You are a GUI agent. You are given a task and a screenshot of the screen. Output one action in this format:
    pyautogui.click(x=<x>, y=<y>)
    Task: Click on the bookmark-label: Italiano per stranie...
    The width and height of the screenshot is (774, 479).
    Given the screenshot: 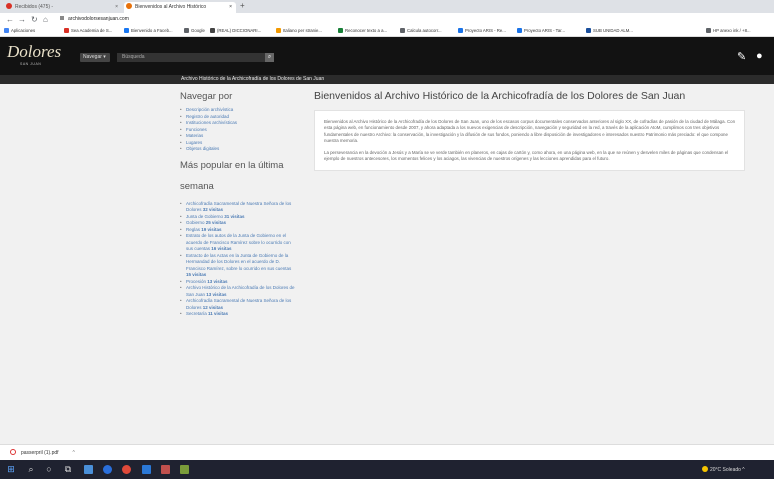 What is the action you would take?
    pyautogui.click(x=302, y=30)
    